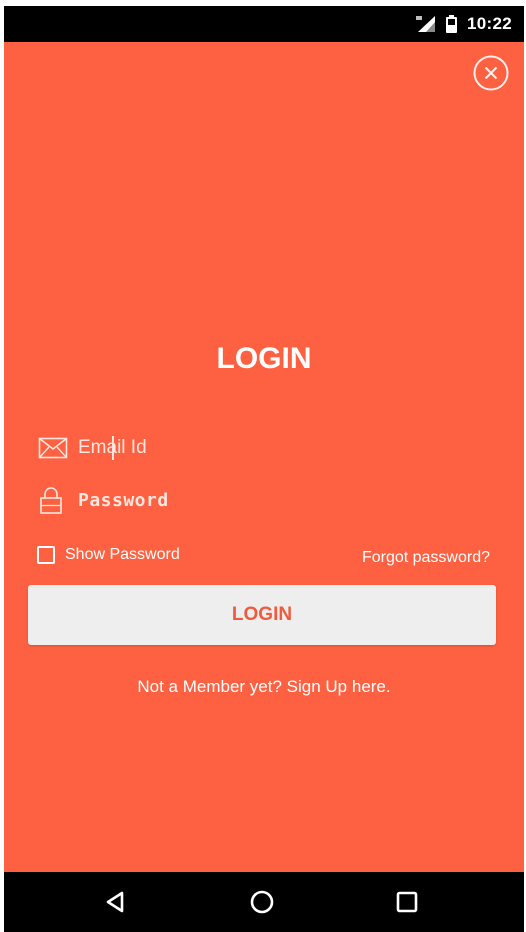 This screenshot has height=932, width=526. Describe the element at coordinates (452, 24) in the screenshot. I see `battery-icon` at that location.